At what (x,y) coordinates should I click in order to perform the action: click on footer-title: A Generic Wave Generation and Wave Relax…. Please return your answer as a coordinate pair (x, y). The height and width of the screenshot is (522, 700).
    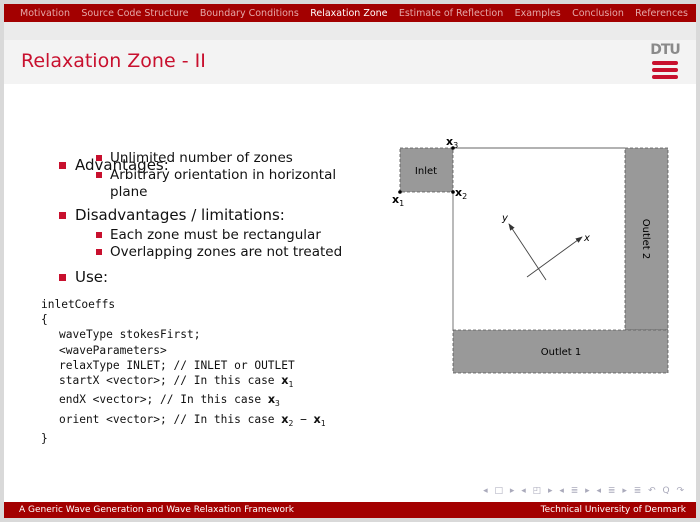
    Looking at the image, I should click on (156, 510).